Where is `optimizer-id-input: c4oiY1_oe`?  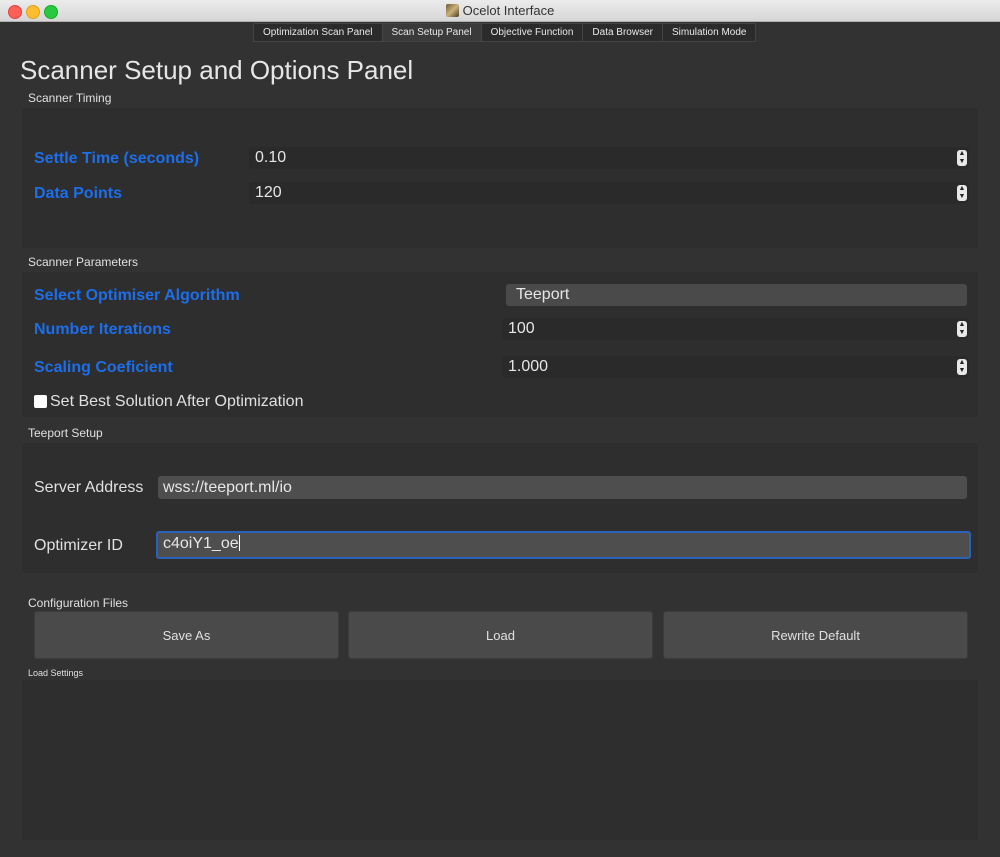
optimizer-id-input: c4oiY1_oe is located at coordinates (563, 545).